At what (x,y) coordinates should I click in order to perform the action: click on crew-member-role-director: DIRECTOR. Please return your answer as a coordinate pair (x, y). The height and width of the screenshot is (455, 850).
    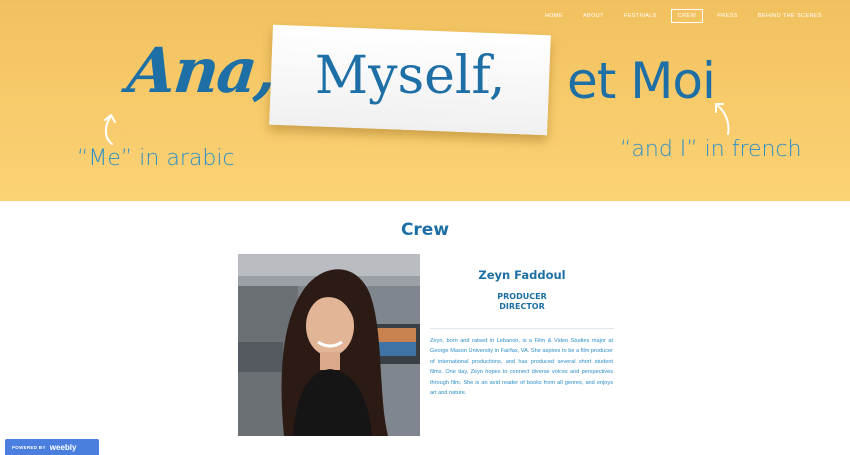
    Looking at the image, I should click on (522, 306).